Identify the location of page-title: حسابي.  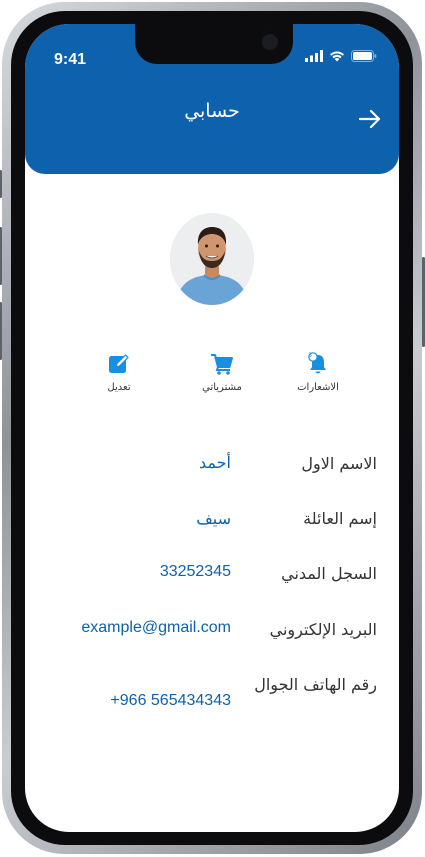
(212, 111).